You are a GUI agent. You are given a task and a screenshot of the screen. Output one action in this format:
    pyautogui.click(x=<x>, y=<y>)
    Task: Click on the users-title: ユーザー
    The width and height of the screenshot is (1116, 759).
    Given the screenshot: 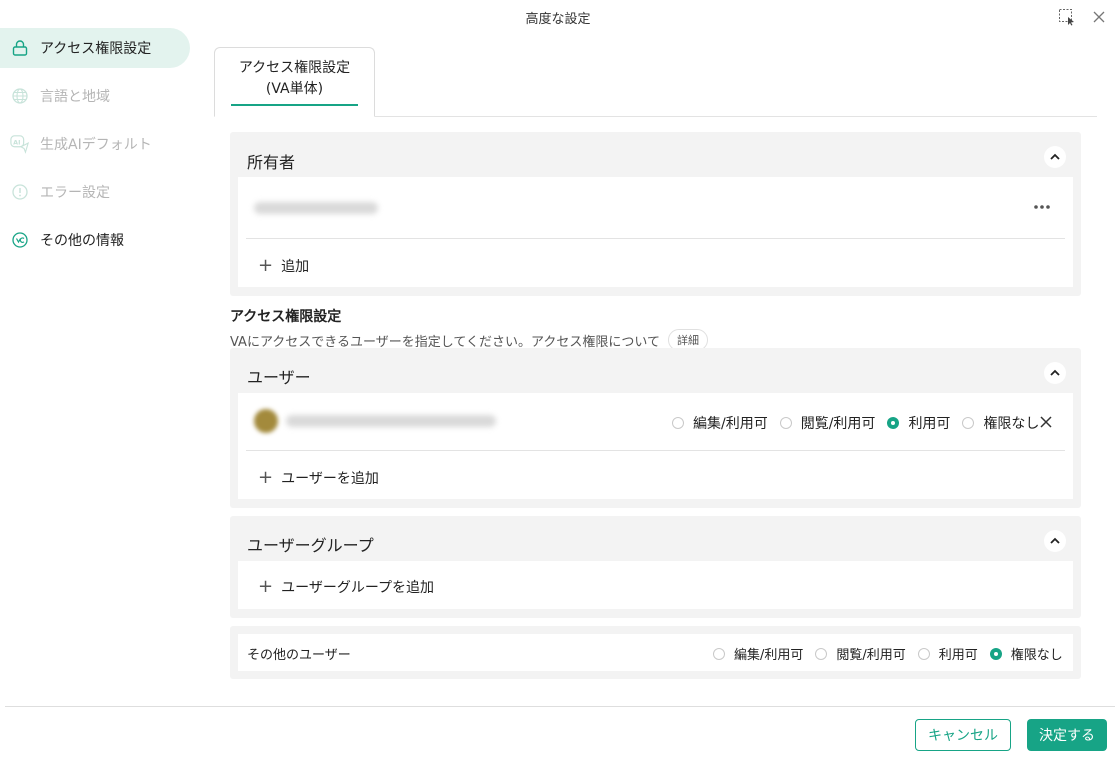 What is the action you would take?
    pyautogui.click(x=279, y=377)
    